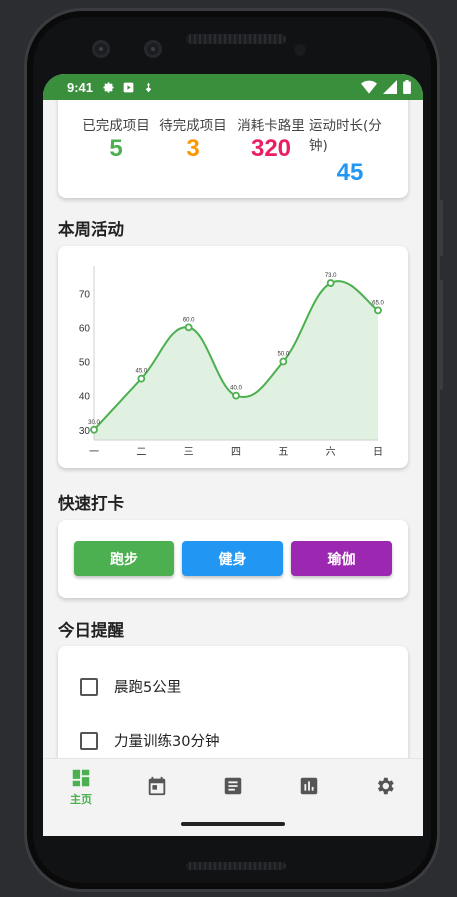 The width and height of the screenshot is (457, 897). What do you see at coordinates (236, 452) in the screenshot?
I see `chart-x-tick-label: 四` at bounding box center [236, 452].